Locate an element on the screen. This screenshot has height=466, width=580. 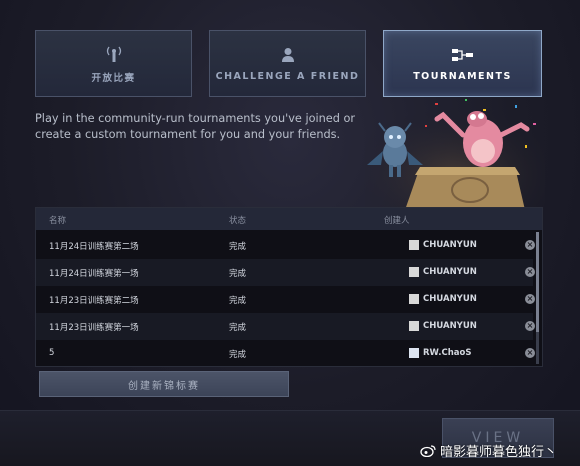
bracket-icon is located at coordinates (463, 55).